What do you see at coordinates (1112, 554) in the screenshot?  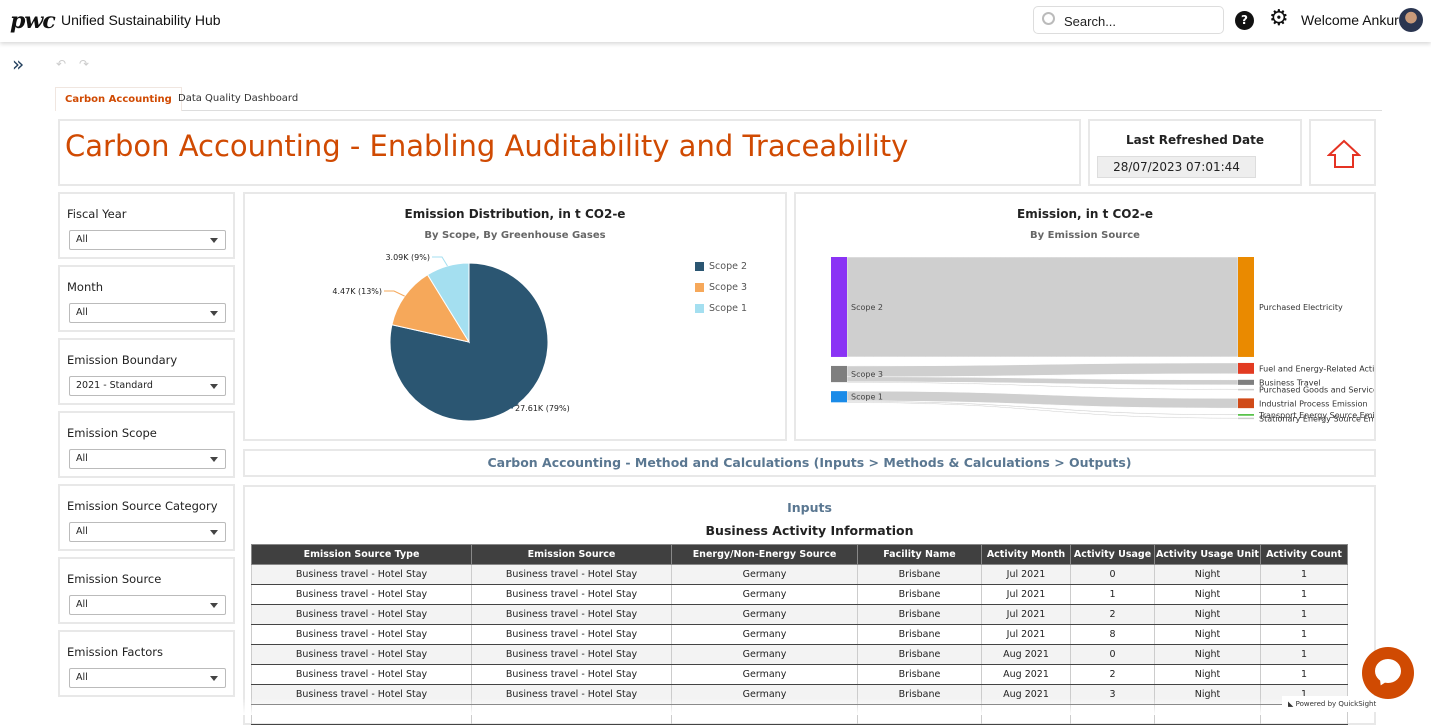 I see `column-header: Activity Usage` at bounding box center [1112, 554].